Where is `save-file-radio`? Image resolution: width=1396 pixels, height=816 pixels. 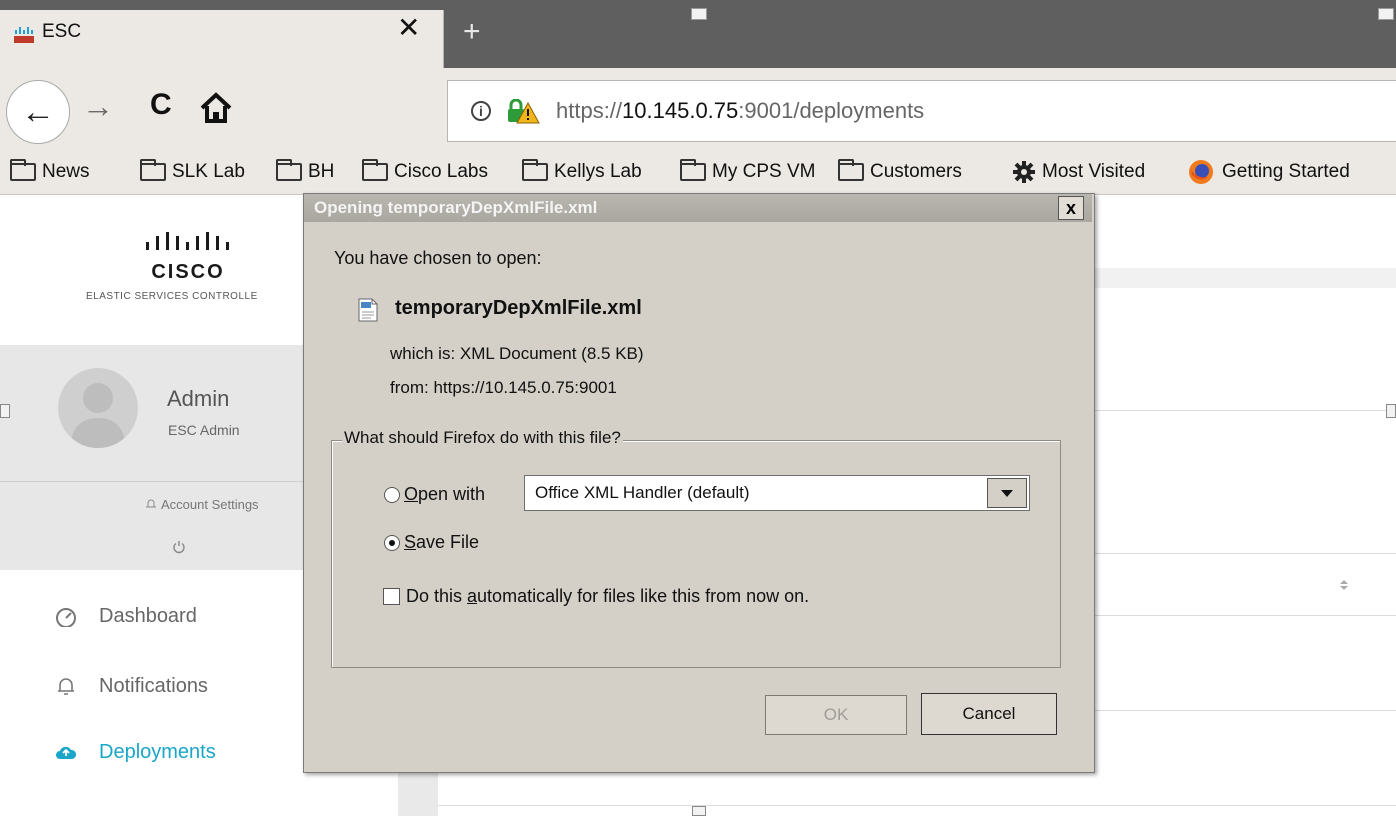 save-file-radio is located at coordinates (392, 542).